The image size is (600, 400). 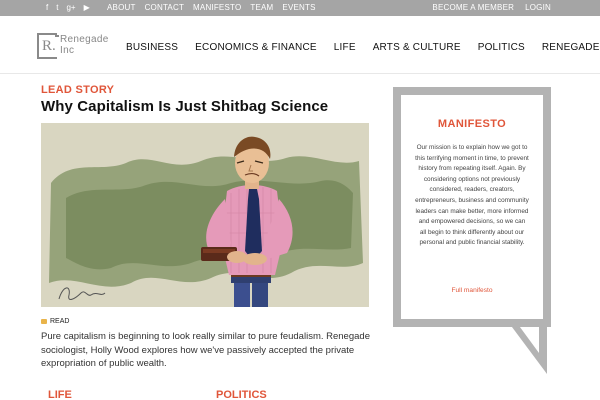 I want to click on social-links: f t g+ ▶, so click(x=68, y=8).